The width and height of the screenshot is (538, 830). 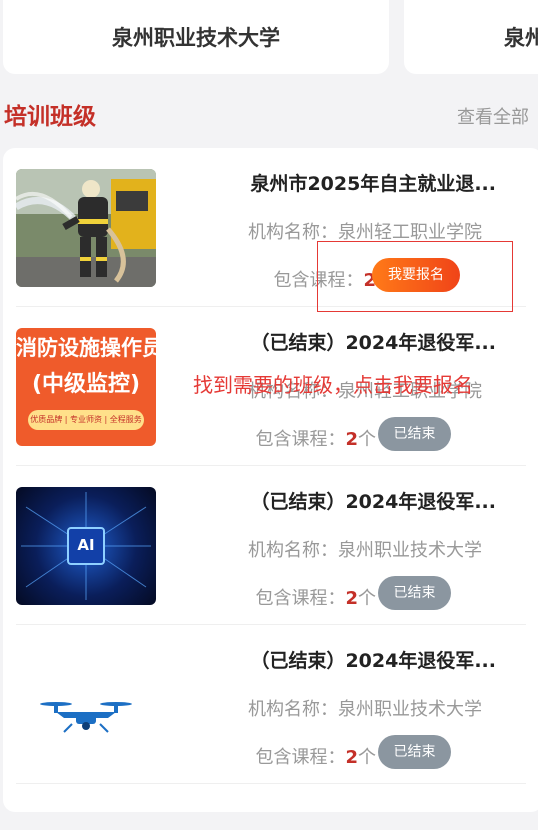 I want to click on section-title: 培训班级, so click(x=50, y=117).